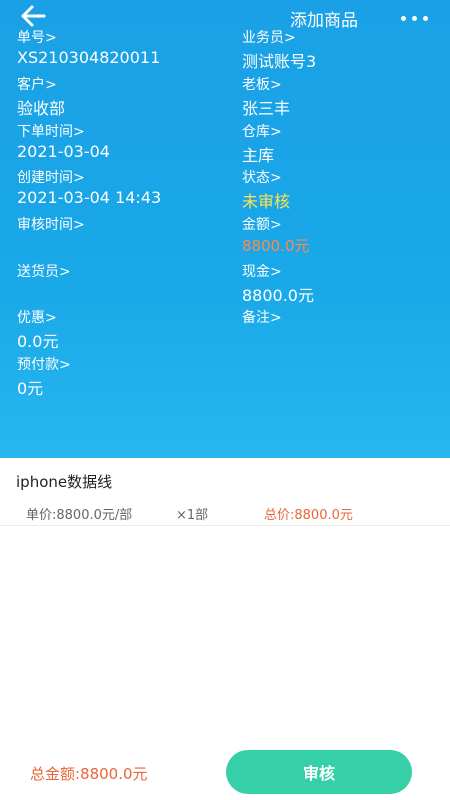 Image resolution: width=450 pixels, height=800 pixels. Describe the element at coordinates (262, 317) in the screenshot. I see `remark-label: 备注>` at that location.